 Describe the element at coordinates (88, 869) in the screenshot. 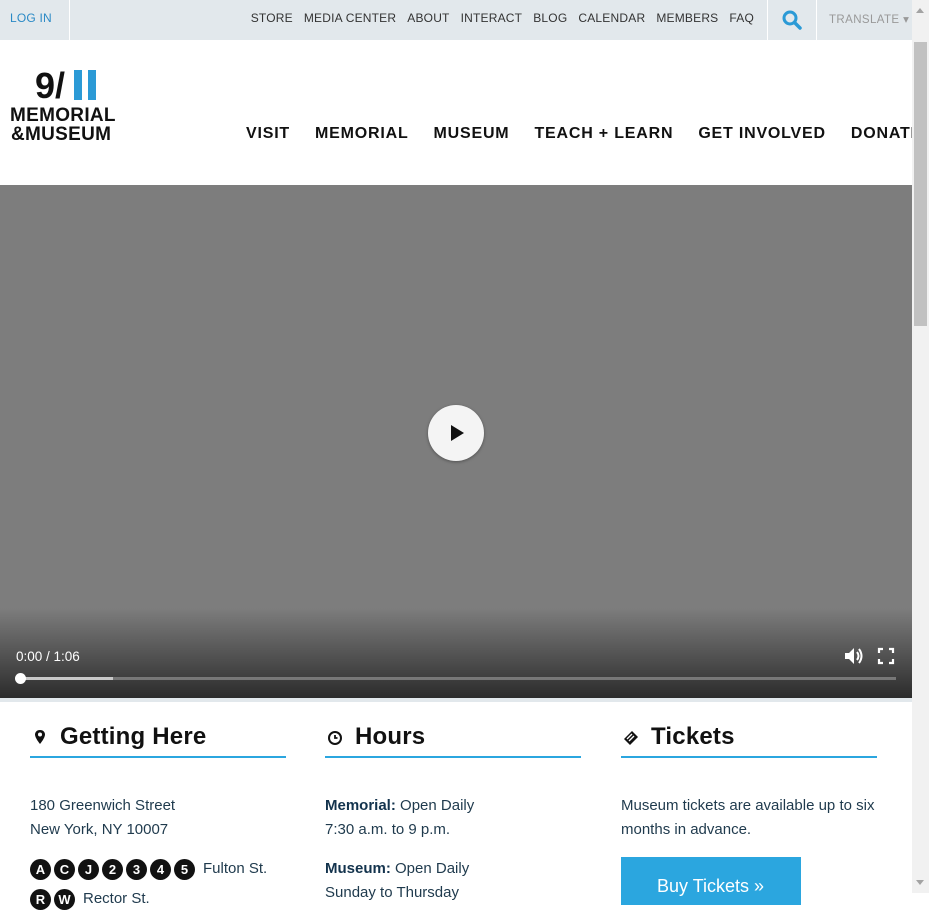

I see `subway-line-j: J` at that location.